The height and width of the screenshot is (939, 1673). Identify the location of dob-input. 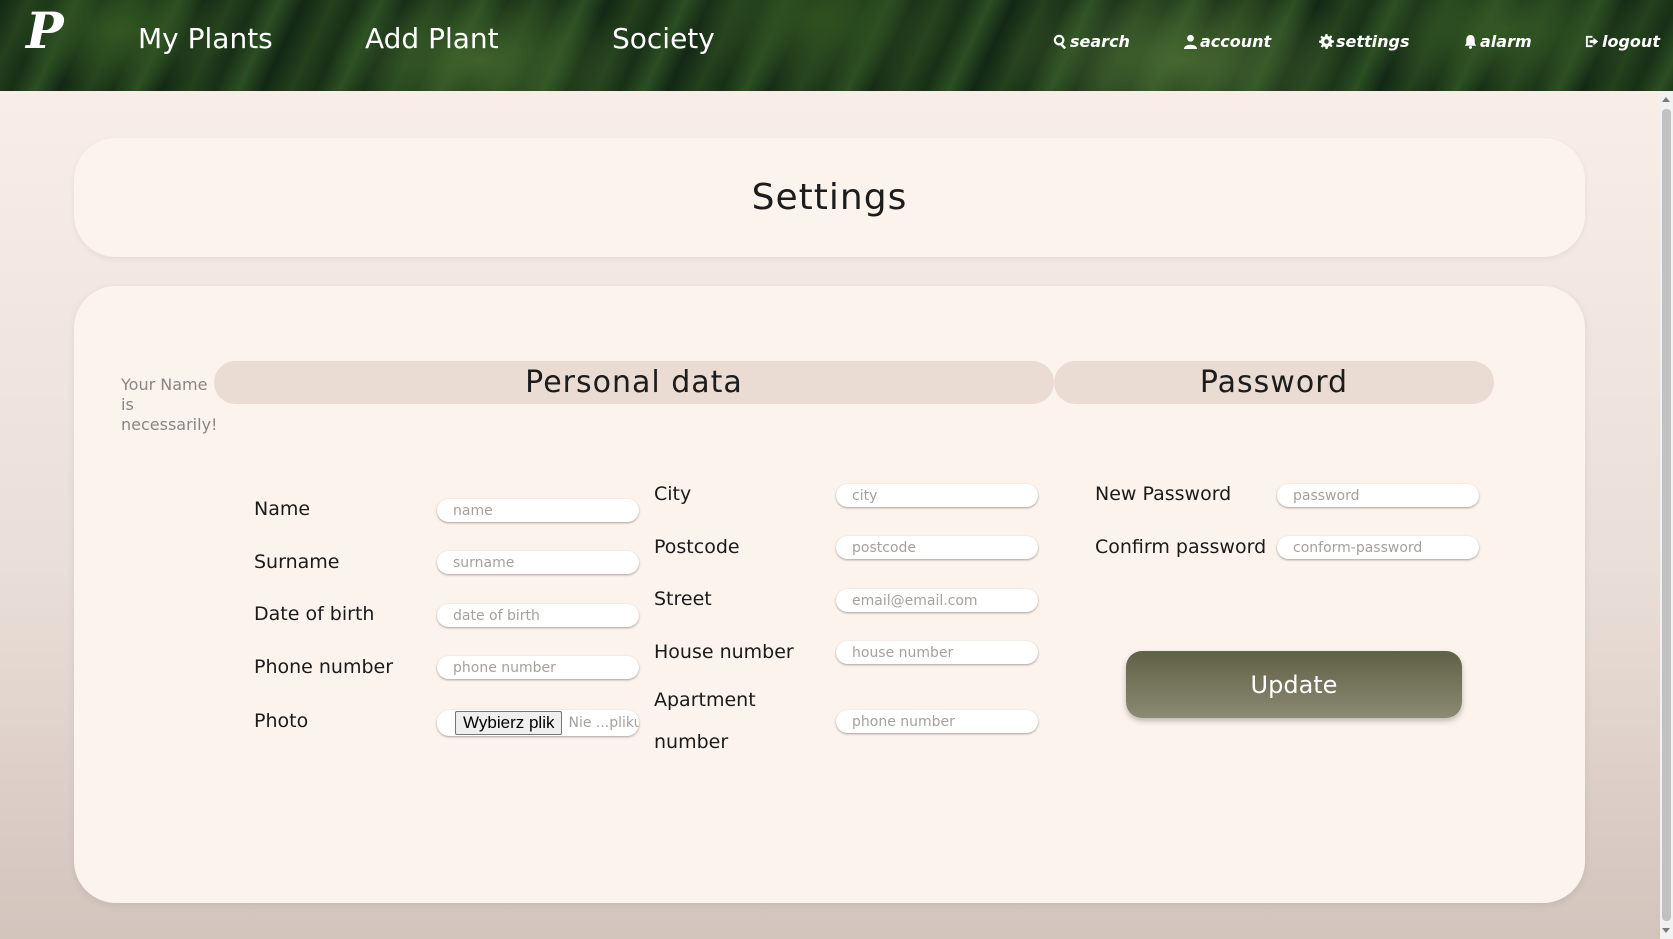
(538, 615).